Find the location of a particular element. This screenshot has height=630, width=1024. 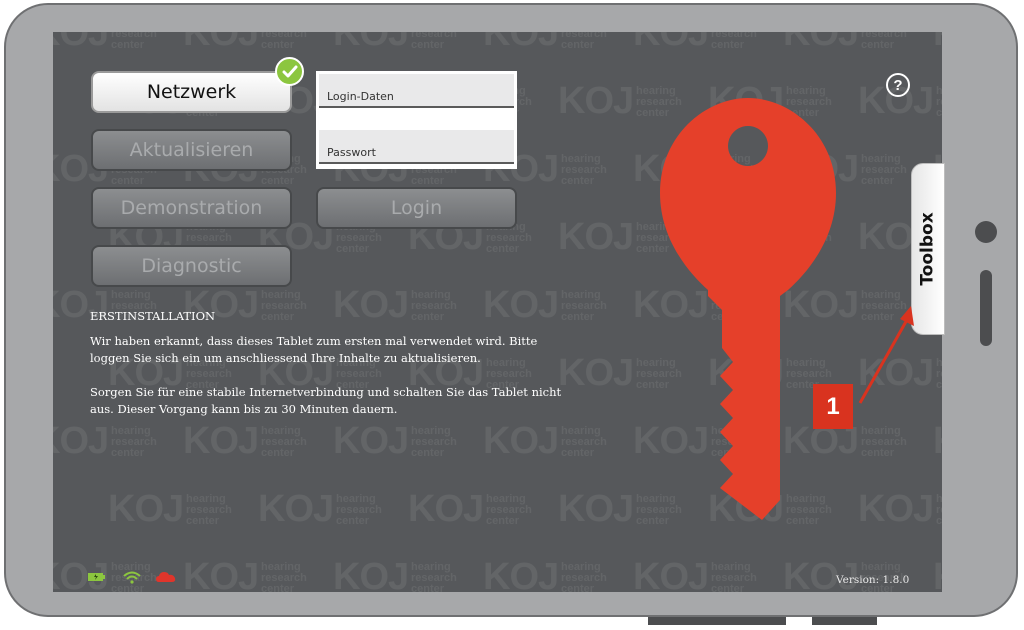

camera-icon is located at coordinates (986, 232).